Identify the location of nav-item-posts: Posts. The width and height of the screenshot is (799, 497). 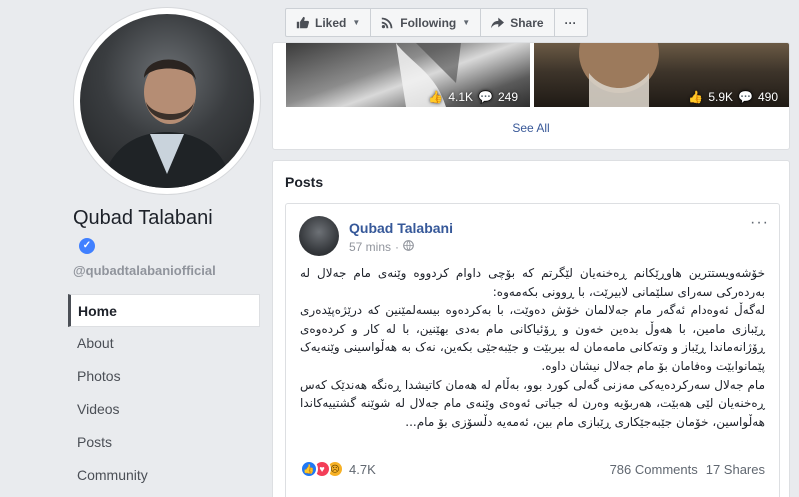
(164, 442).